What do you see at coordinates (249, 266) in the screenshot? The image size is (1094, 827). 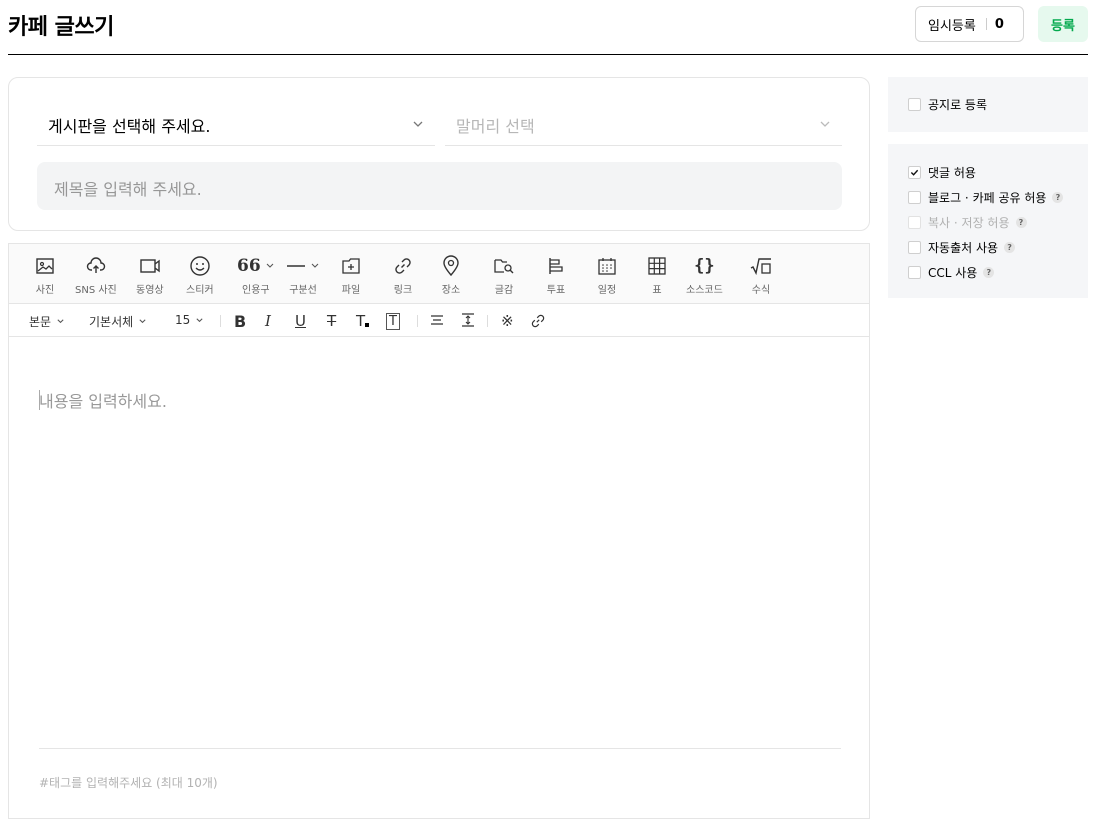 I see `quote-icon: 66` at bounding box center [249, 266].